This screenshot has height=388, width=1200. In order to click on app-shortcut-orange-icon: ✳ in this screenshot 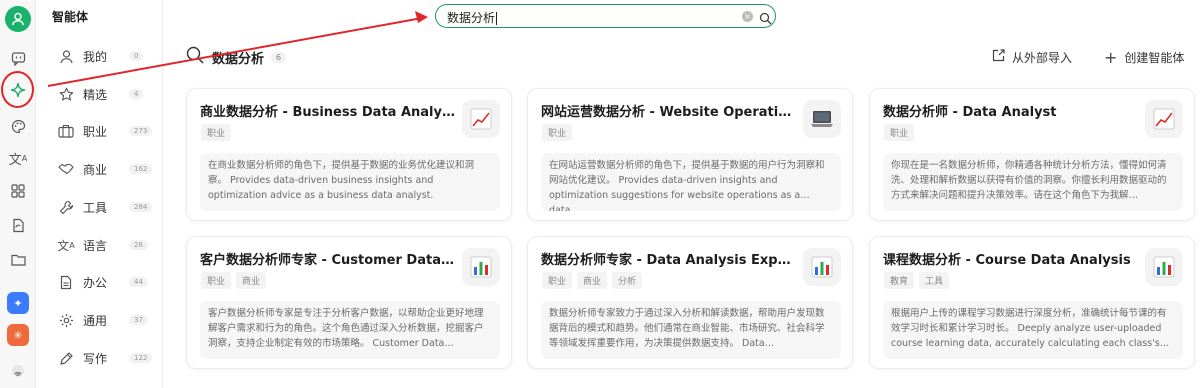, I will do `click(18, 335)`.